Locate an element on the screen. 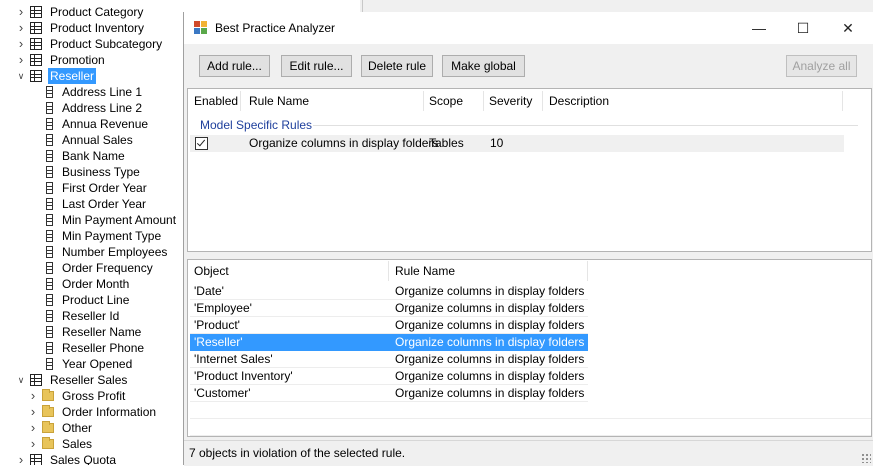 The height and width of the screenshot is (466, 873). object-cell: 'Product' is located at coordinates (217, 325).